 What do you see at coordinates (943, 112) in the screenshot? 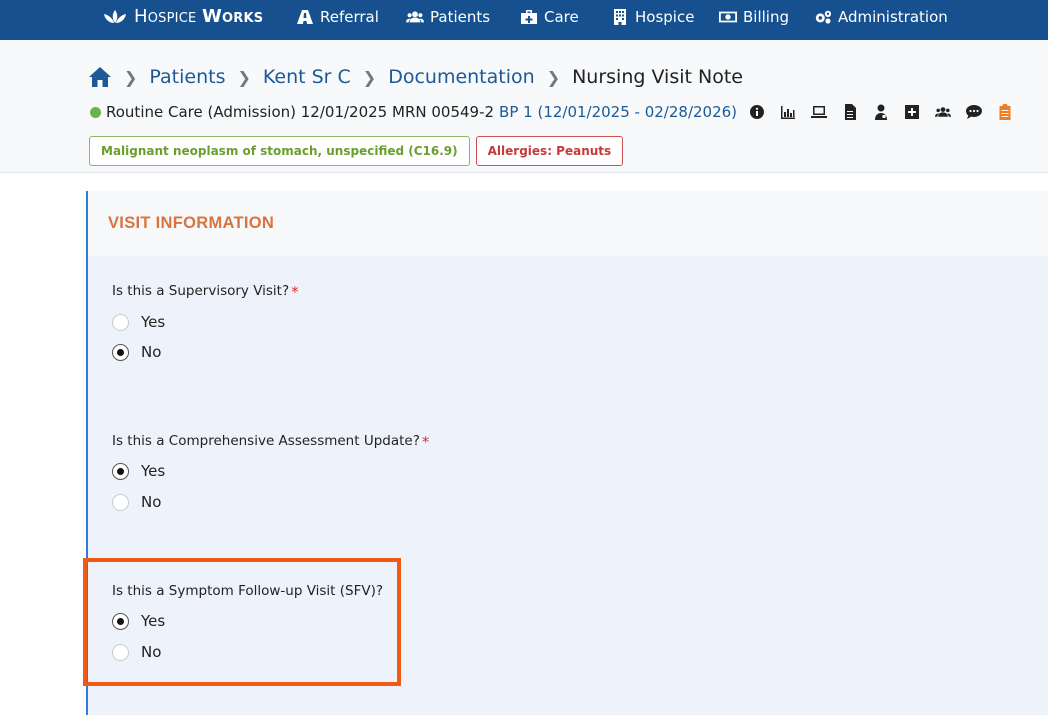
I see `group-icon` at bounding box center [943, 112].